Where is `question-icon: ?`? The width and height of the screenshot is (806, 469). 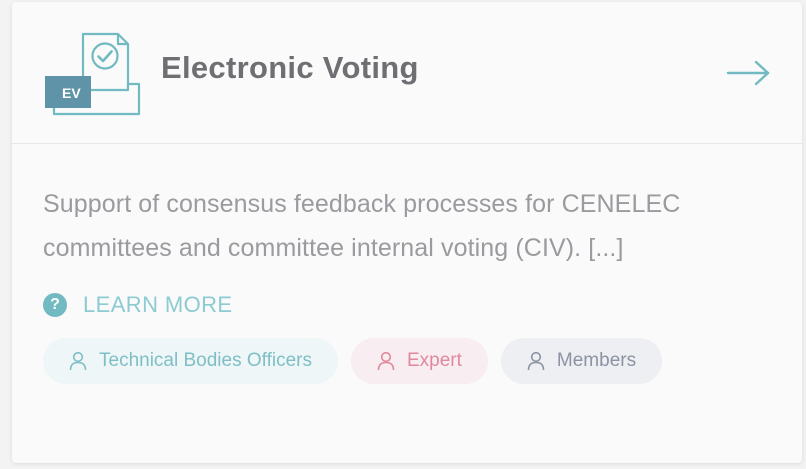 question-icon: ? is located at coordinates (55, 305).